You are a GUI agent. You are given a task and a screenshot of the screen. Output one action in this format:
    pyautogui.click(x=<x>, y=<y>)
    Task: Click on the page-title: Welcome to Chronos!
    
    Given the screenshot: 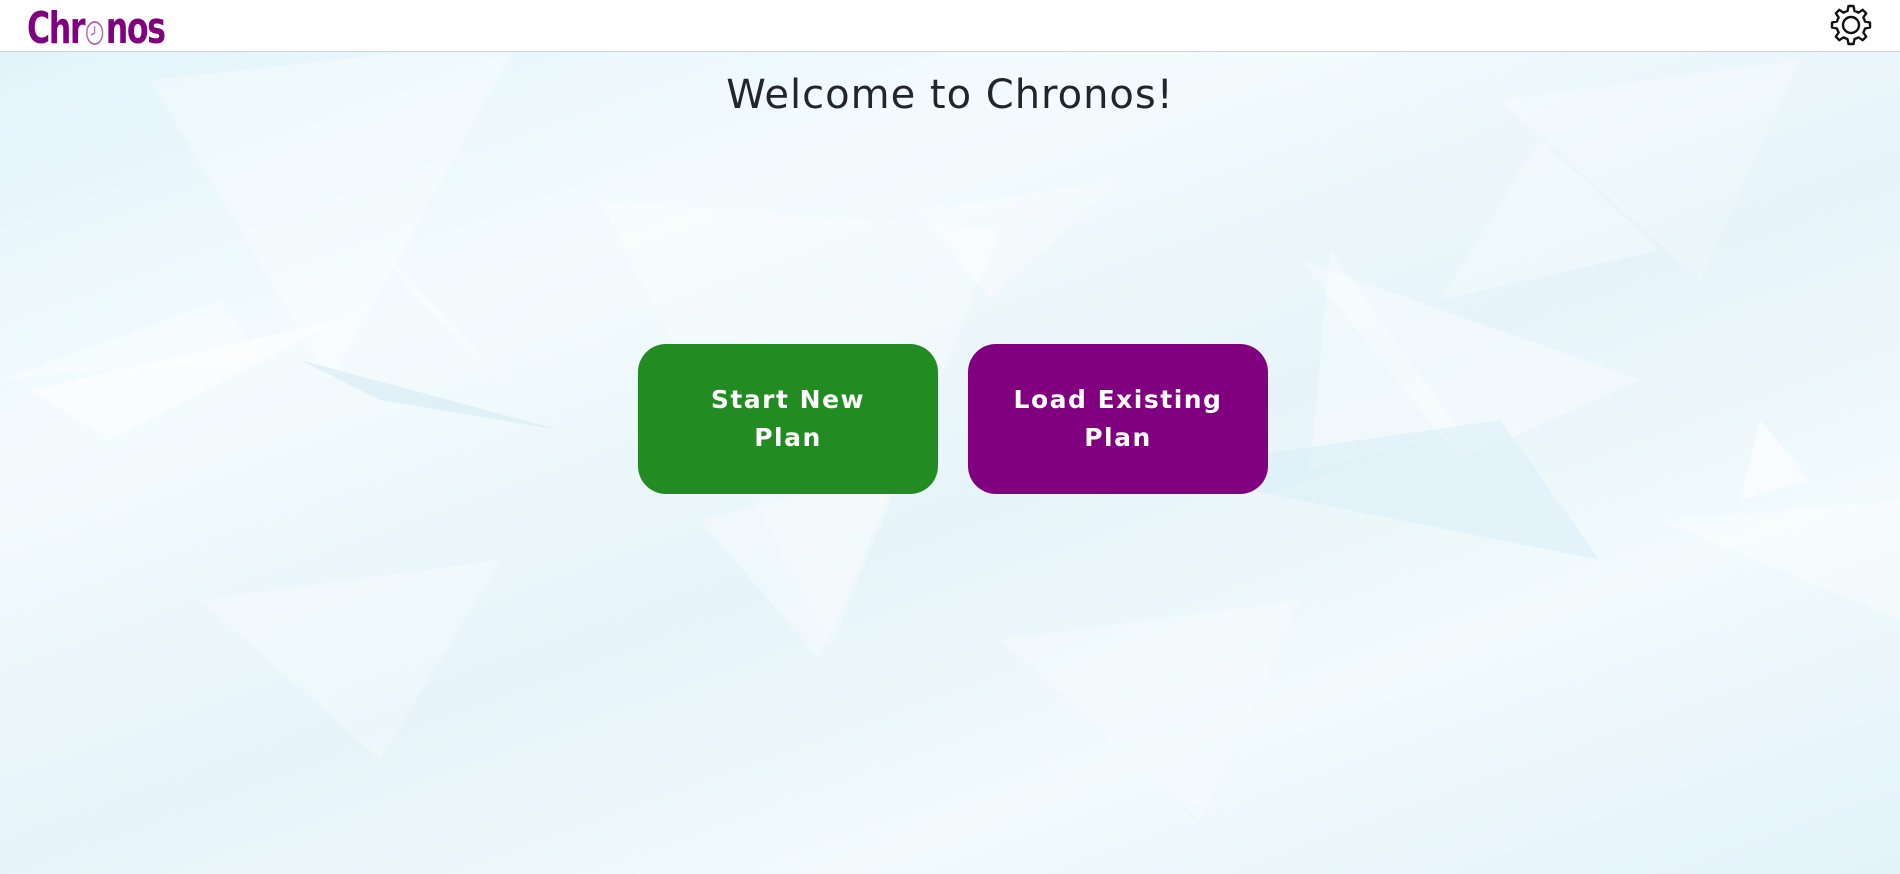 What is the action you would take?
    pyautogui.click(x=950, y=95)
    